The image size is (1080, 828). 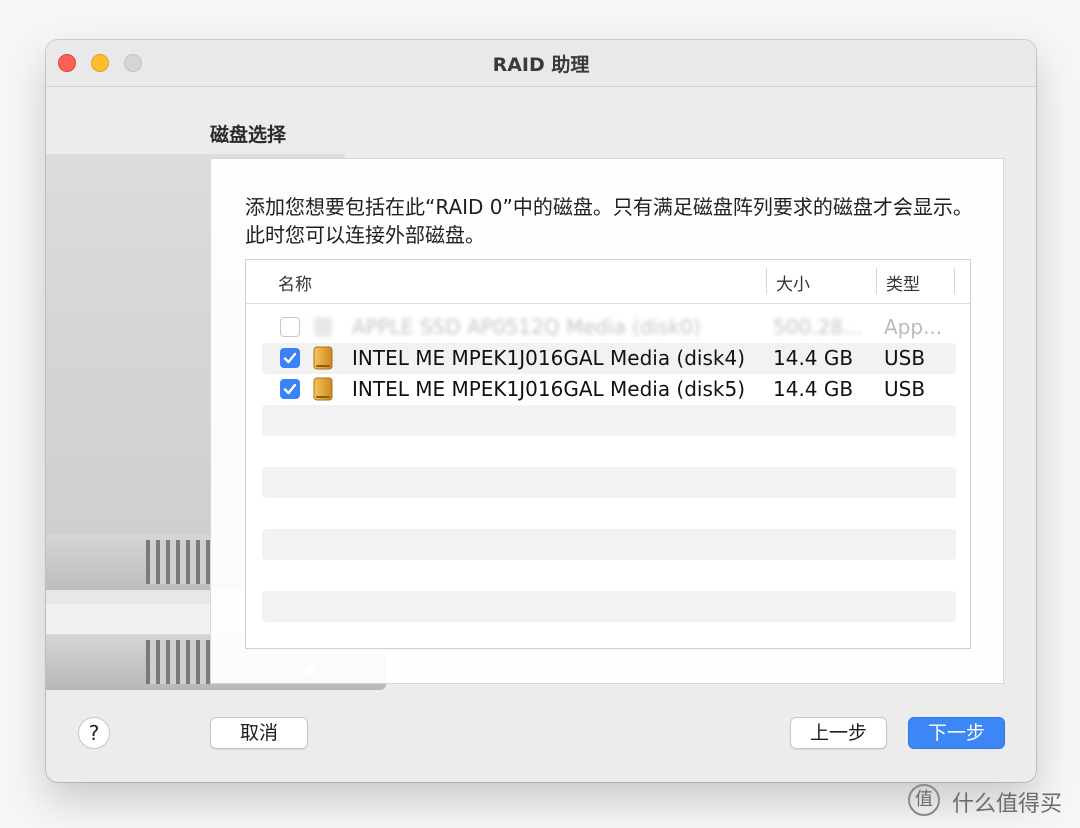 What do you see at coordinates (526, 327) in the screenshot?
I see `disk-name: APPLE SSD AP0512Q Media (disk0)` at bounding box center [526, 327].